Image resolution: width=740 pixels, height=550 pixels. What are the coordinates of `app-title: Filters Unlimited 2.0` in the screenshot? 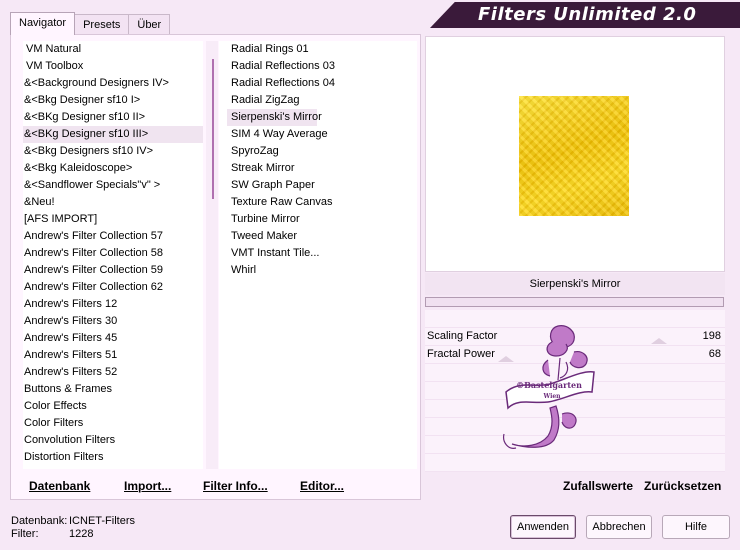 It's located at (587, 14).